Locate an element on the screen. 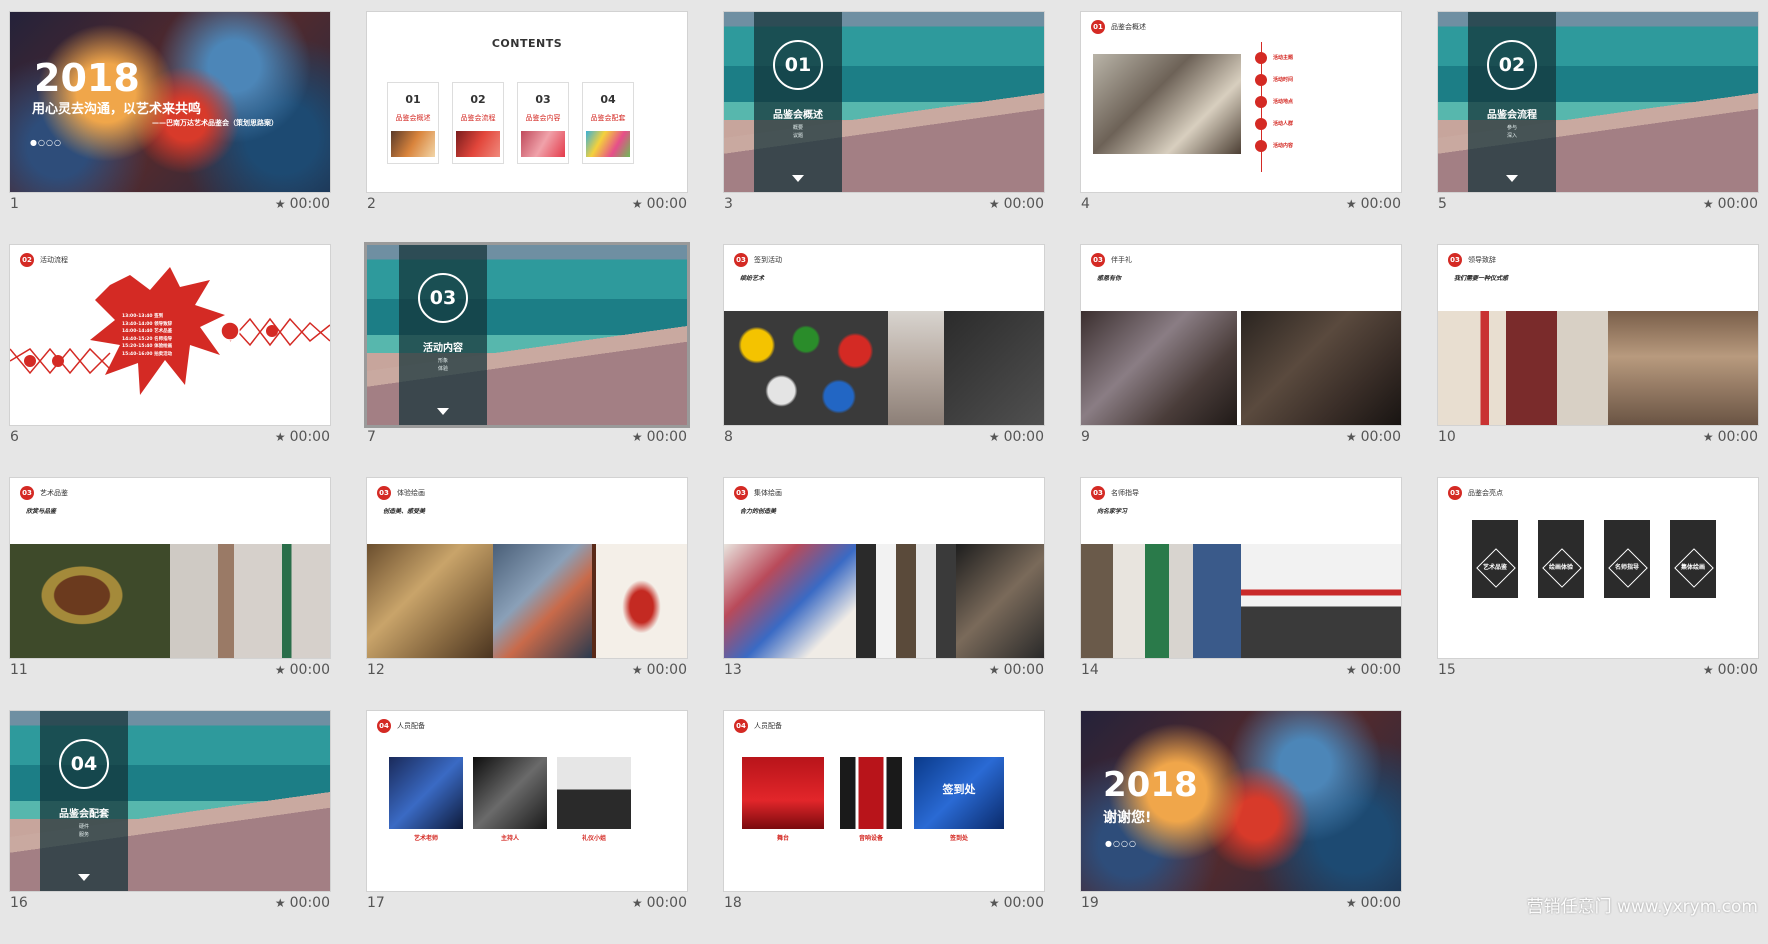  slide-5-preview: 02 品鉴会流程 参与 深入 is located at coordinates (1598, 102).